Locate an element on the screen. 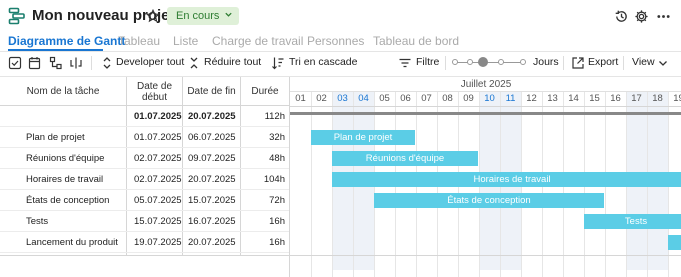  day-header: 15 is located at coordinates (594, 98).